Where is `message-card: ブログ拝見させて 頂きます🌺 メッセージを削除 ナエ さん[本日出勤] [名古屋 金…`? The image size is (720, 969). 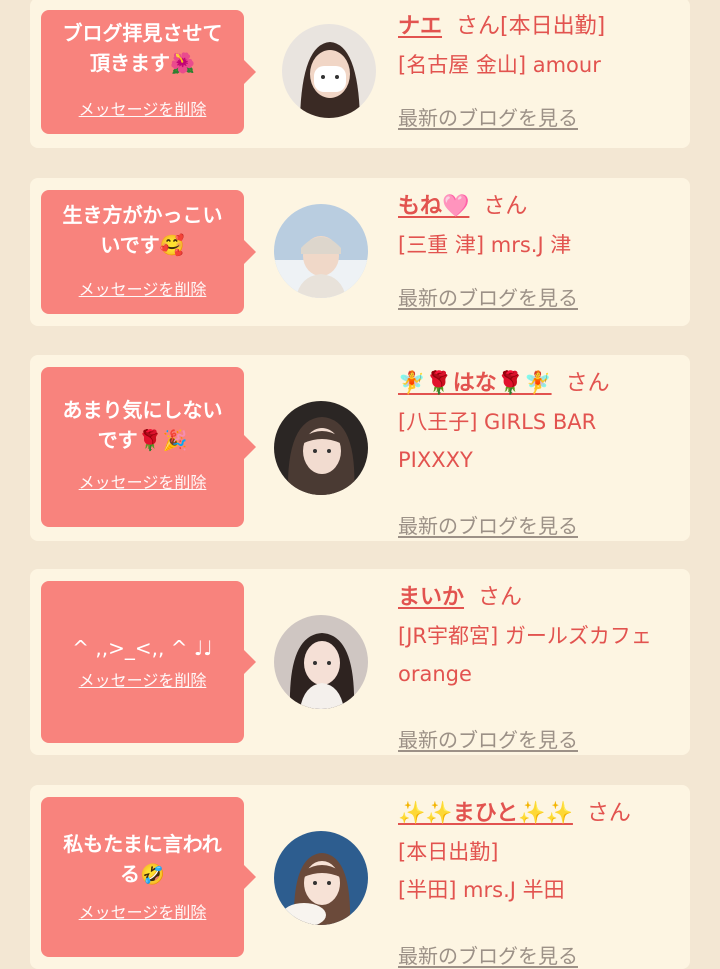 message-card: ブログ拝見させて 頂きます🌺 メッセージを削除 ナエ さん[本日出勤] [名古屋 金… is located at coordinates (360, 74).